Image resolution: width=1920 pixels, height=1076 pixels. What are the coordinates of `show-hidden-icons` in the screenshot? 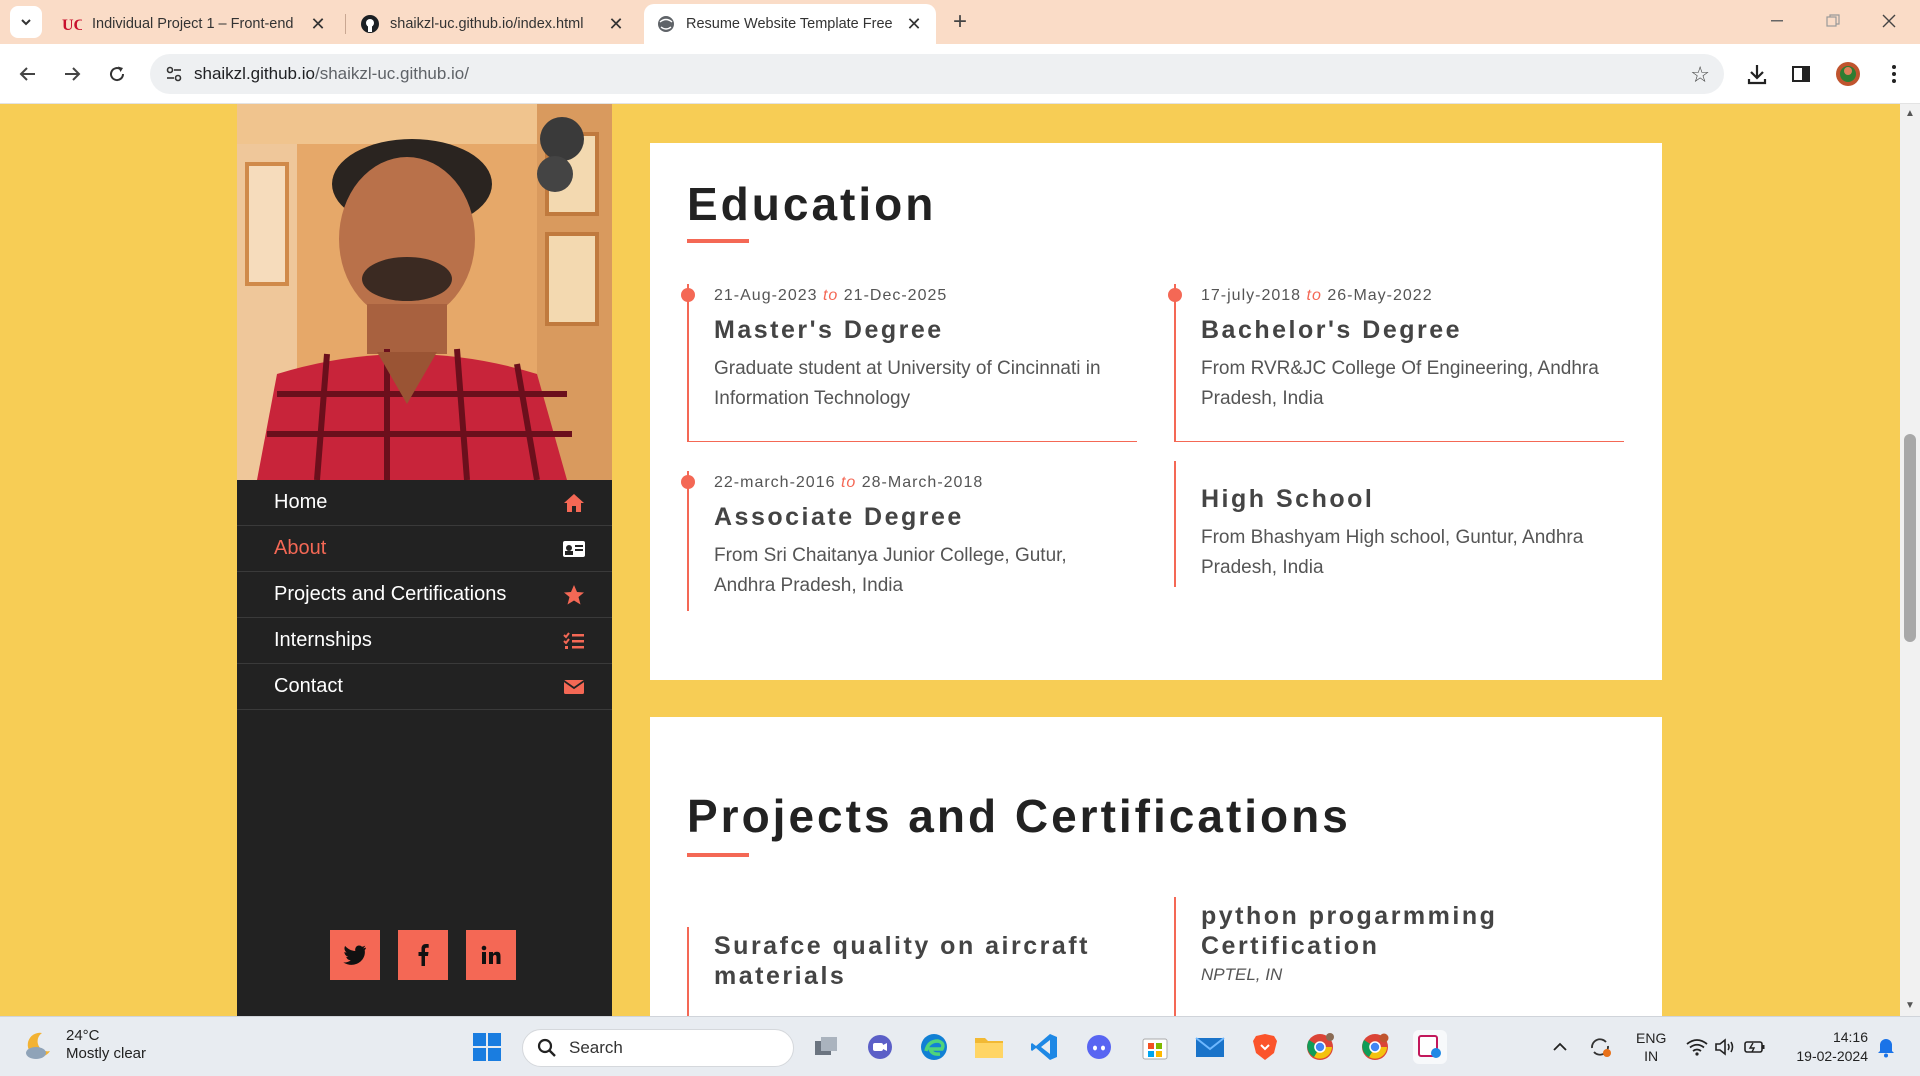 It's located at (1560, 1046).